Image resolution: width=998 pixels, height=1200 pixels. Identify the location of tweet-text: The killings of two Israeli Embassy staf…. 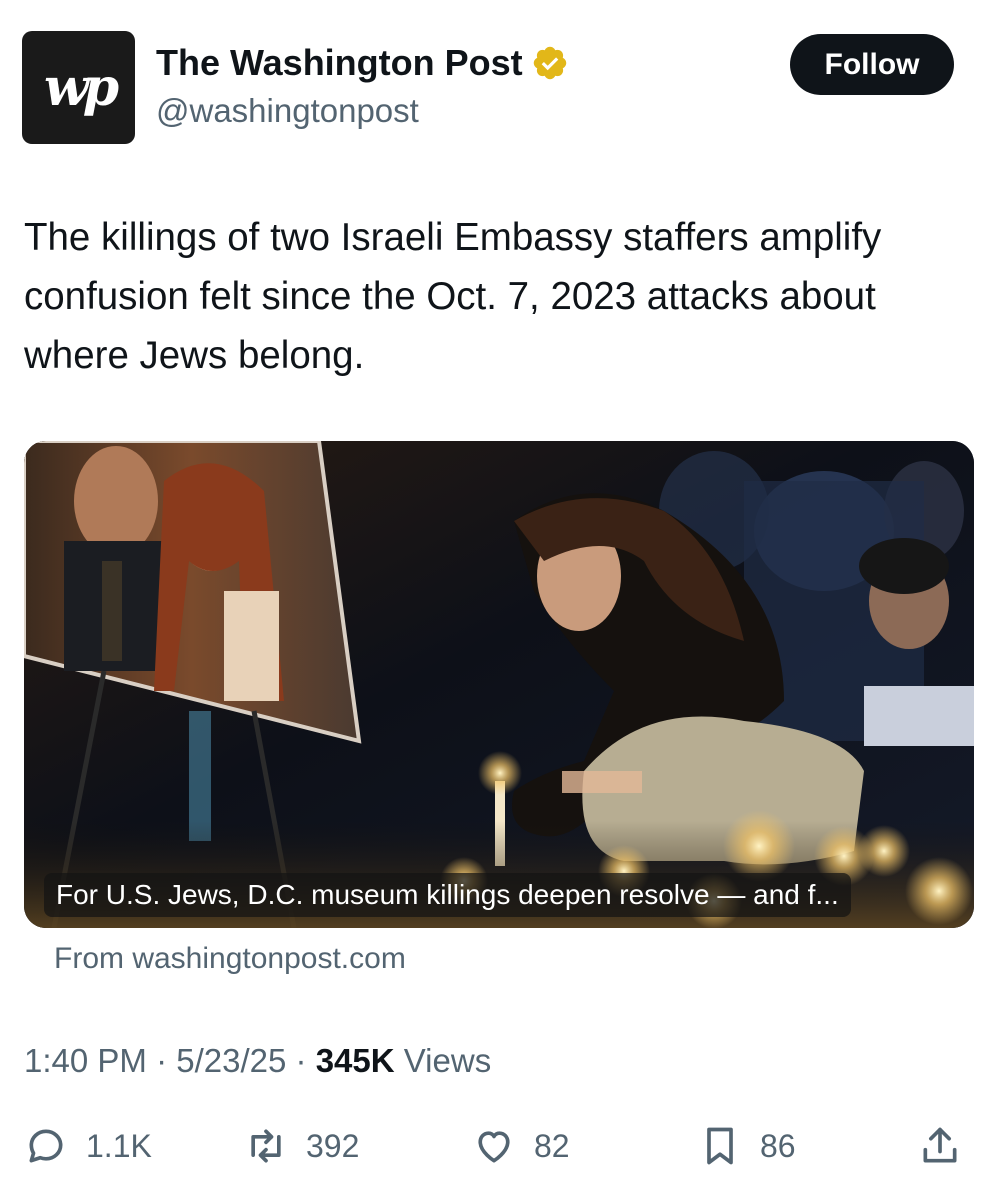
(453, 296).